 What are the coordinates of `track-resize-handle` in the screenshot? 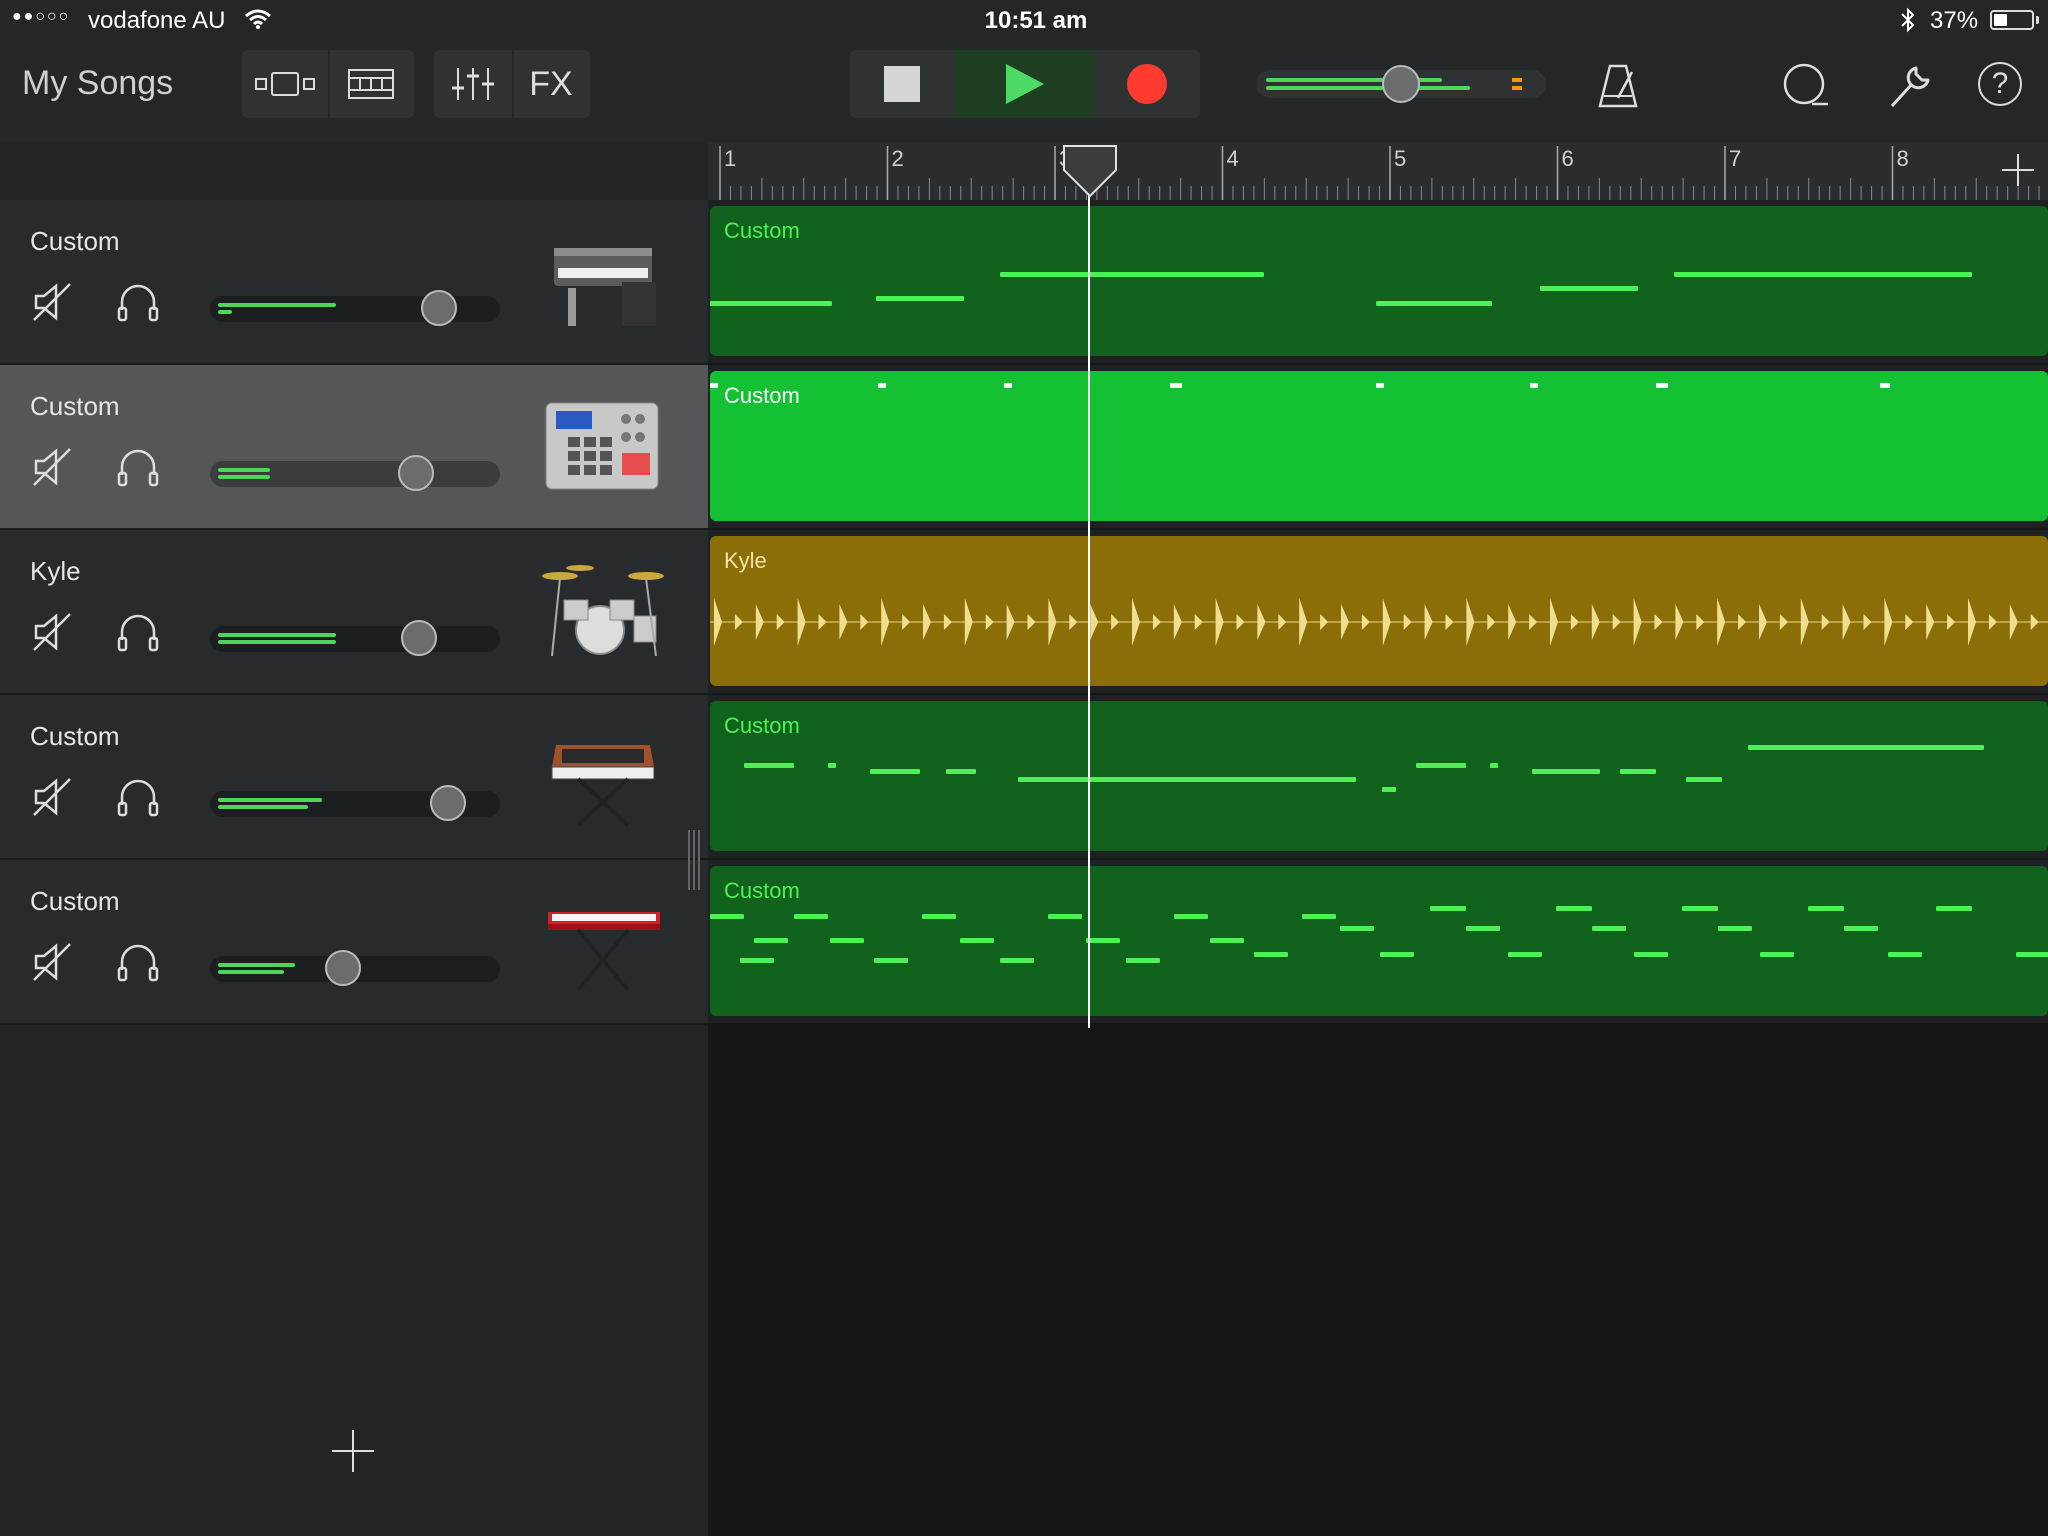 It's located at (694, 860).